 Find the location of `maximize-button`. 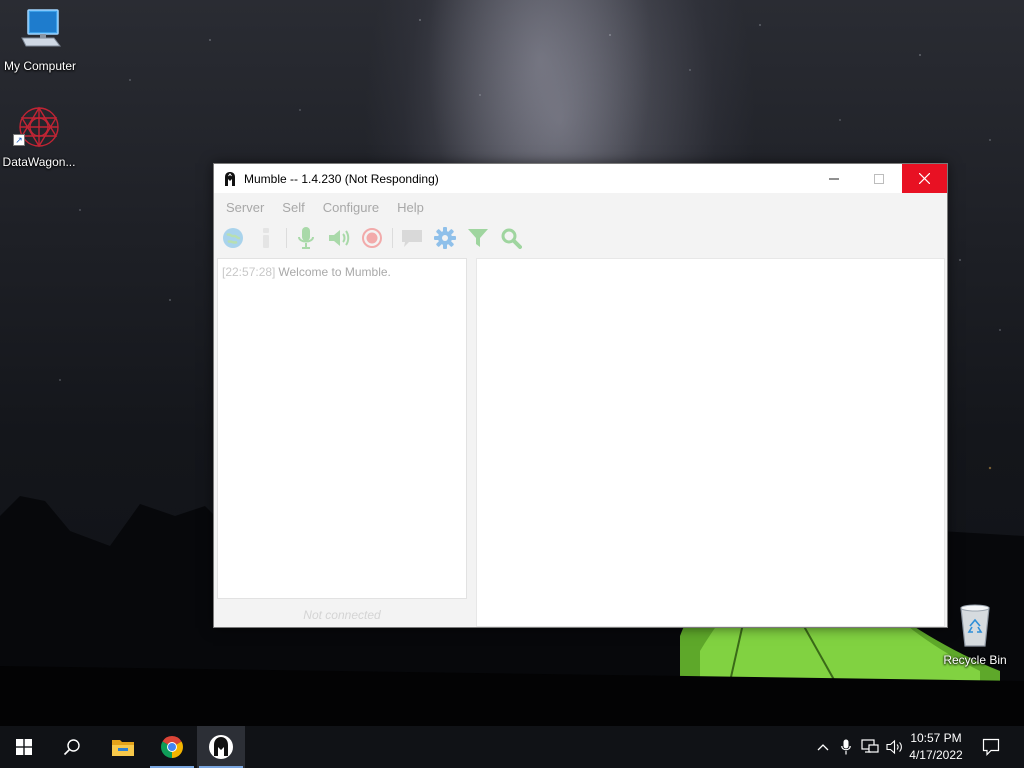

maximize-button is located at coordinates (878, 178).